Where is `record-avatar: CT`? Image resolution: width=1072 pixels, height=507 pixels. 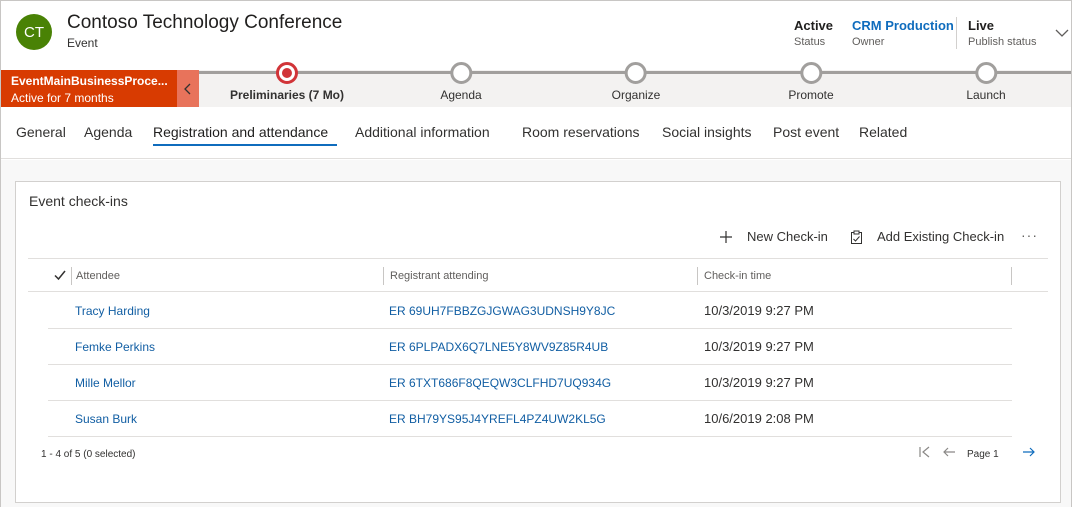 record-avatar: CT is located at coordinates (34, 32).